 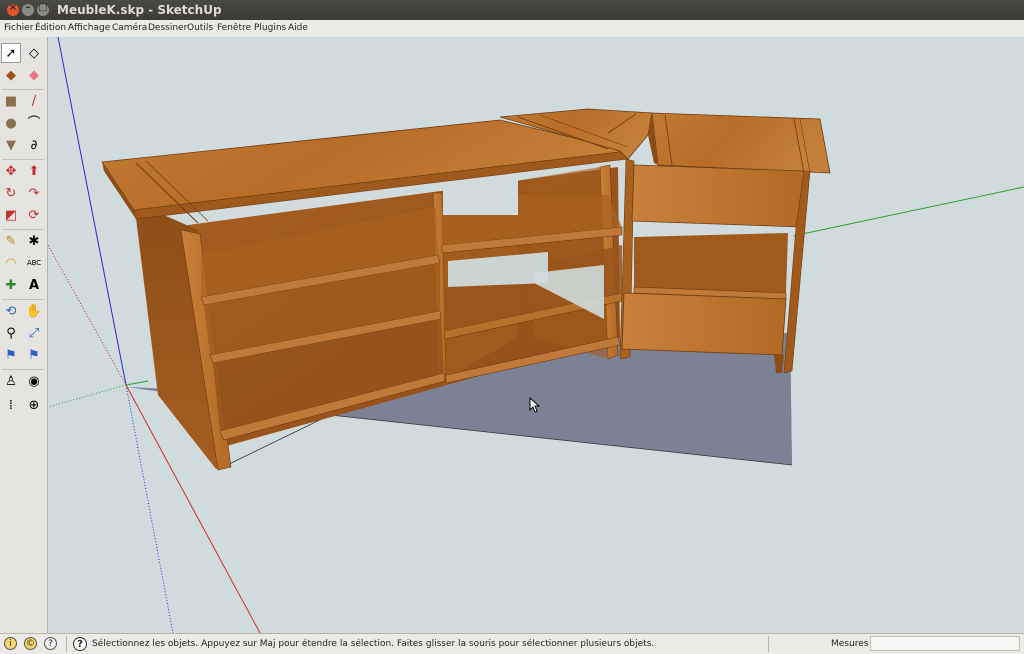 What do you see at coordinates (11, 101) in the screenshot?
I see `rectangle-icon: ■` at bounding box center [11, 101].